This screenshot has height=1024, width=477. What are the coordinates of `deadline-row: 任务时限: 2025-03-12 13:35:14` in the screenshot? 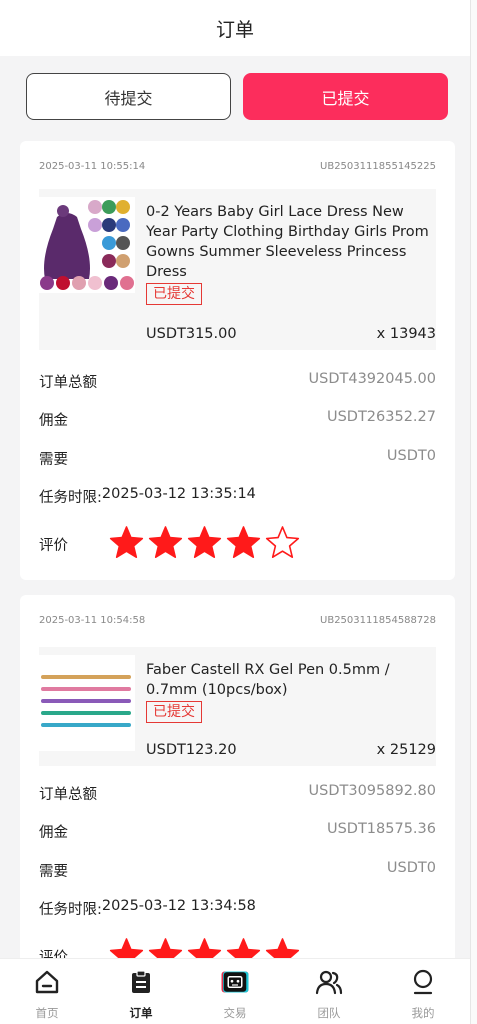 It's located at (237, 496).